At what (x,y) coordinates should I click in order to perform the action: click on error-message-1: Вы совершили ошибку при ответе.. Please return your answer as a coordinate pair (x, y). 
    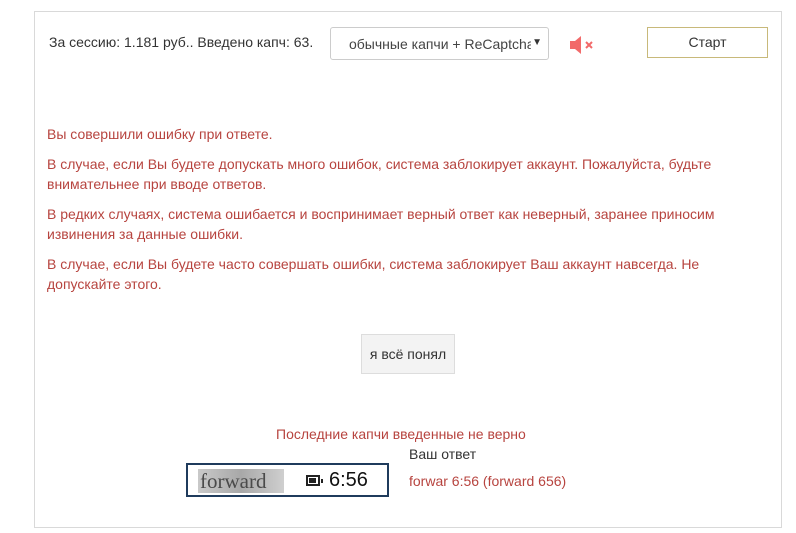
    Looking at the image, I should click on (160, 134).